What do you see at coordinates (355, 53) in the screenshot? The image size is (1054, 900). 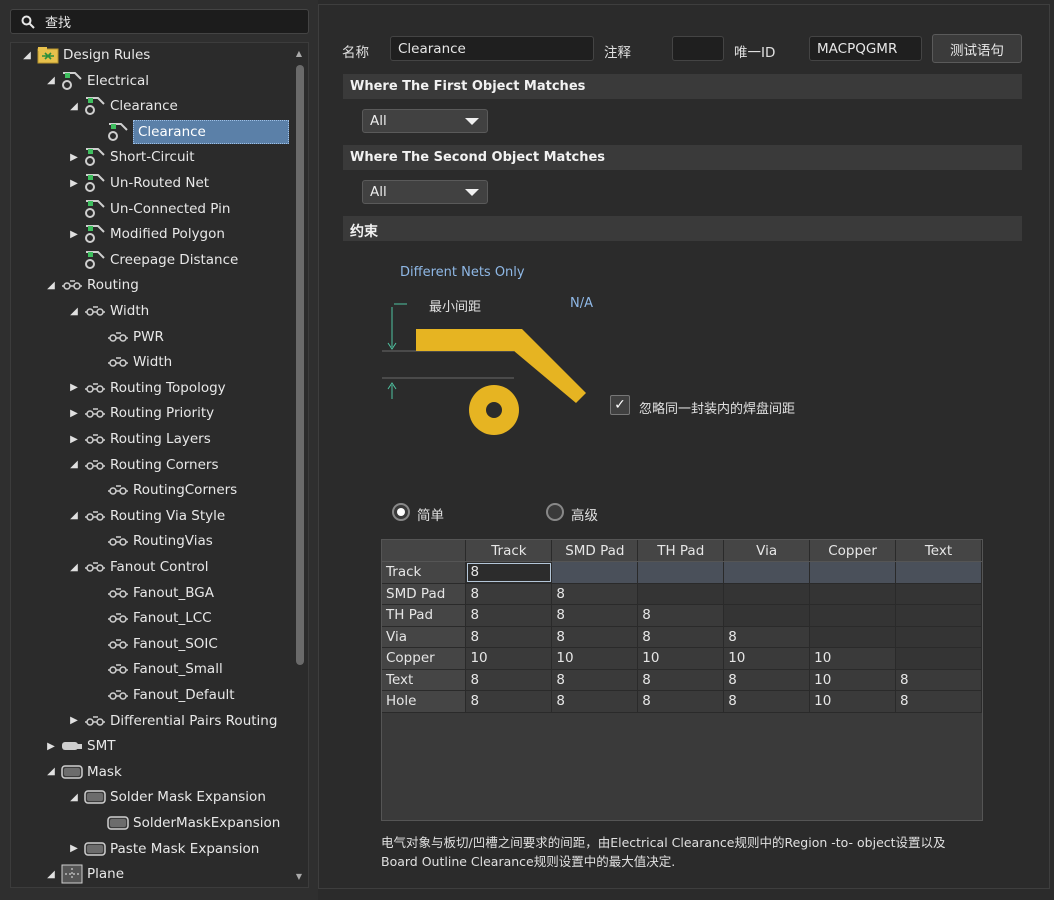 I see `name-label: 名称` at bounding box center [355, 53].